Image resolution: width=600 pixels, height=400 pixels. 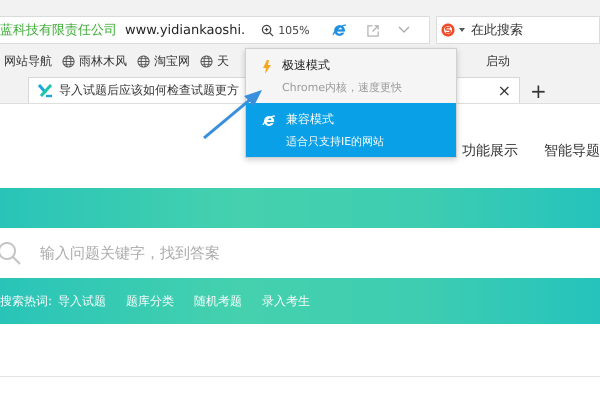 I want to click on url-text: www.yidiankaoshi., so click(x=185, y=30).